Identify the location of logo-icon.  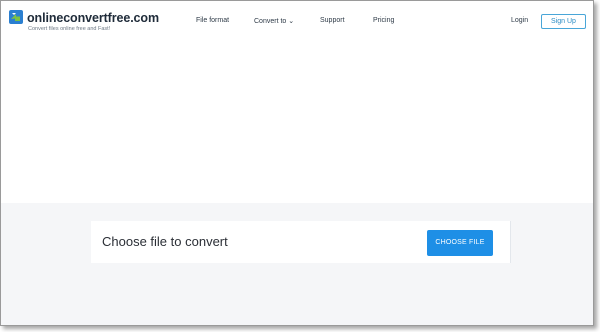
(16, 17).